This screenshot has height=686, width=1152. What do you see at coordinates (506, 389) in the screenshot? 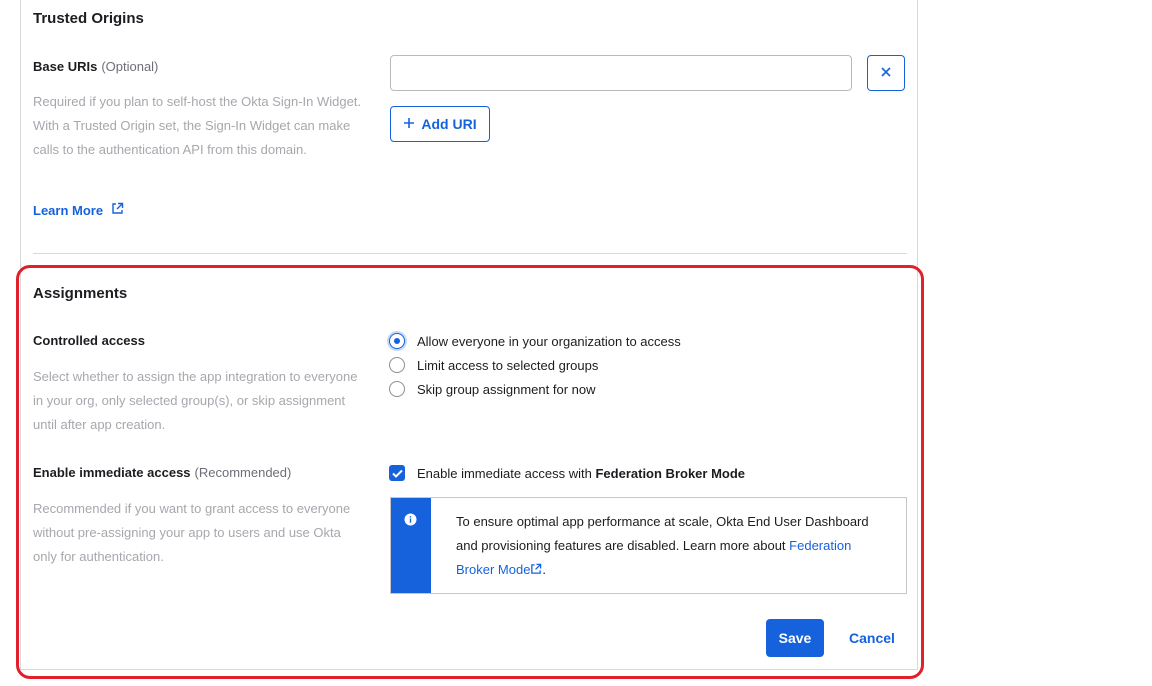
I see `radio-label: Skip group assignment for now` at bounding box center [506, 389].